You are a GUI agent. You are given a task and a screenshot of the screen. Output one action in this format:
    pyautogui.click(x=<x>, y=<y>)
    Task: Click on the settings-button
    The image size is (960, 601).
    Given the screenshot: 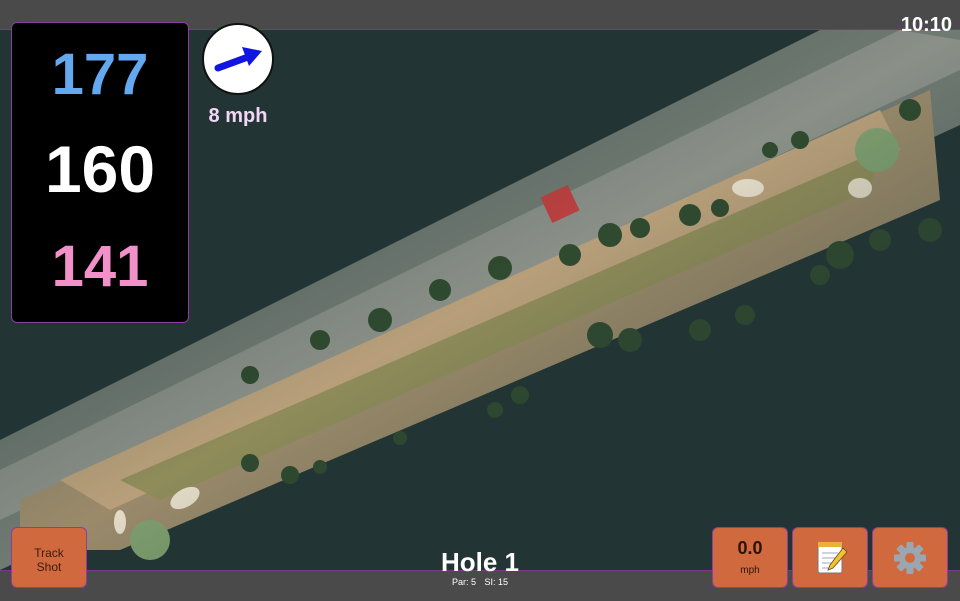 What is the action you would take?
    pyautogui.click(x=910, y=557)
    